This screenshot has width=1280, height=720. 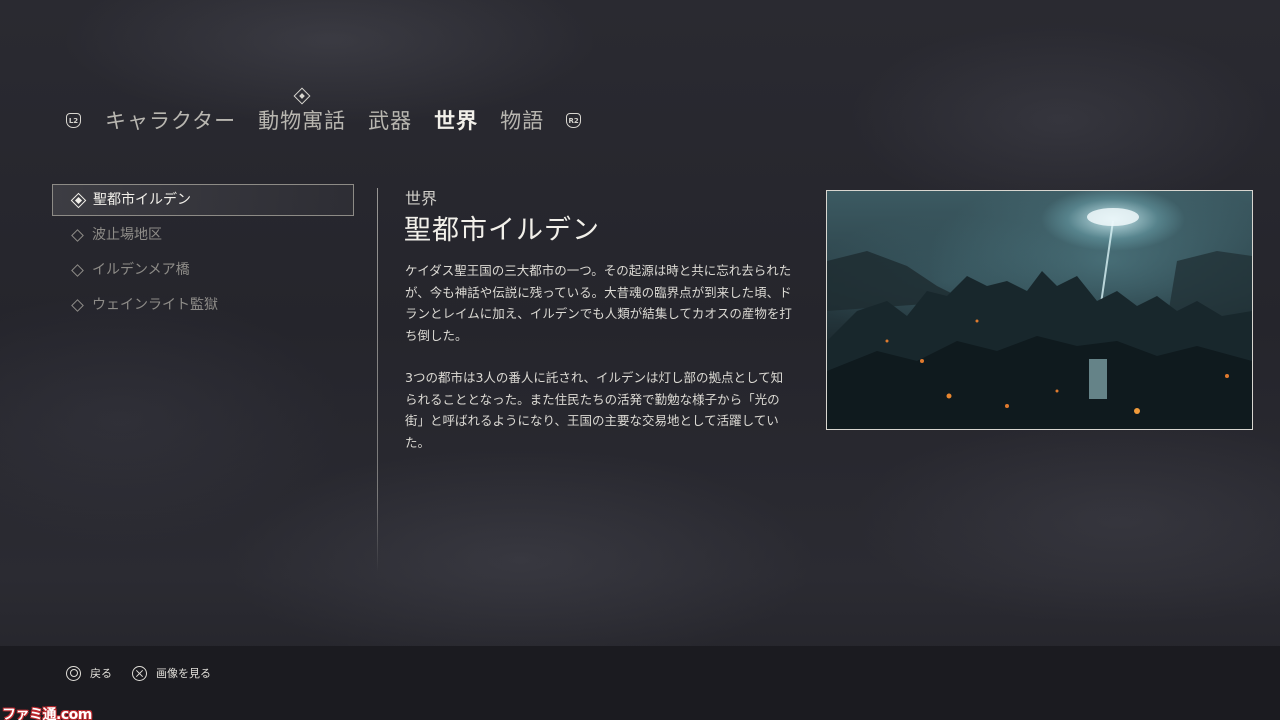 What do you see at coordinates (456, 120) in the screenshot?
I see `tab-world: 世界` at bounding box center [456, 120].